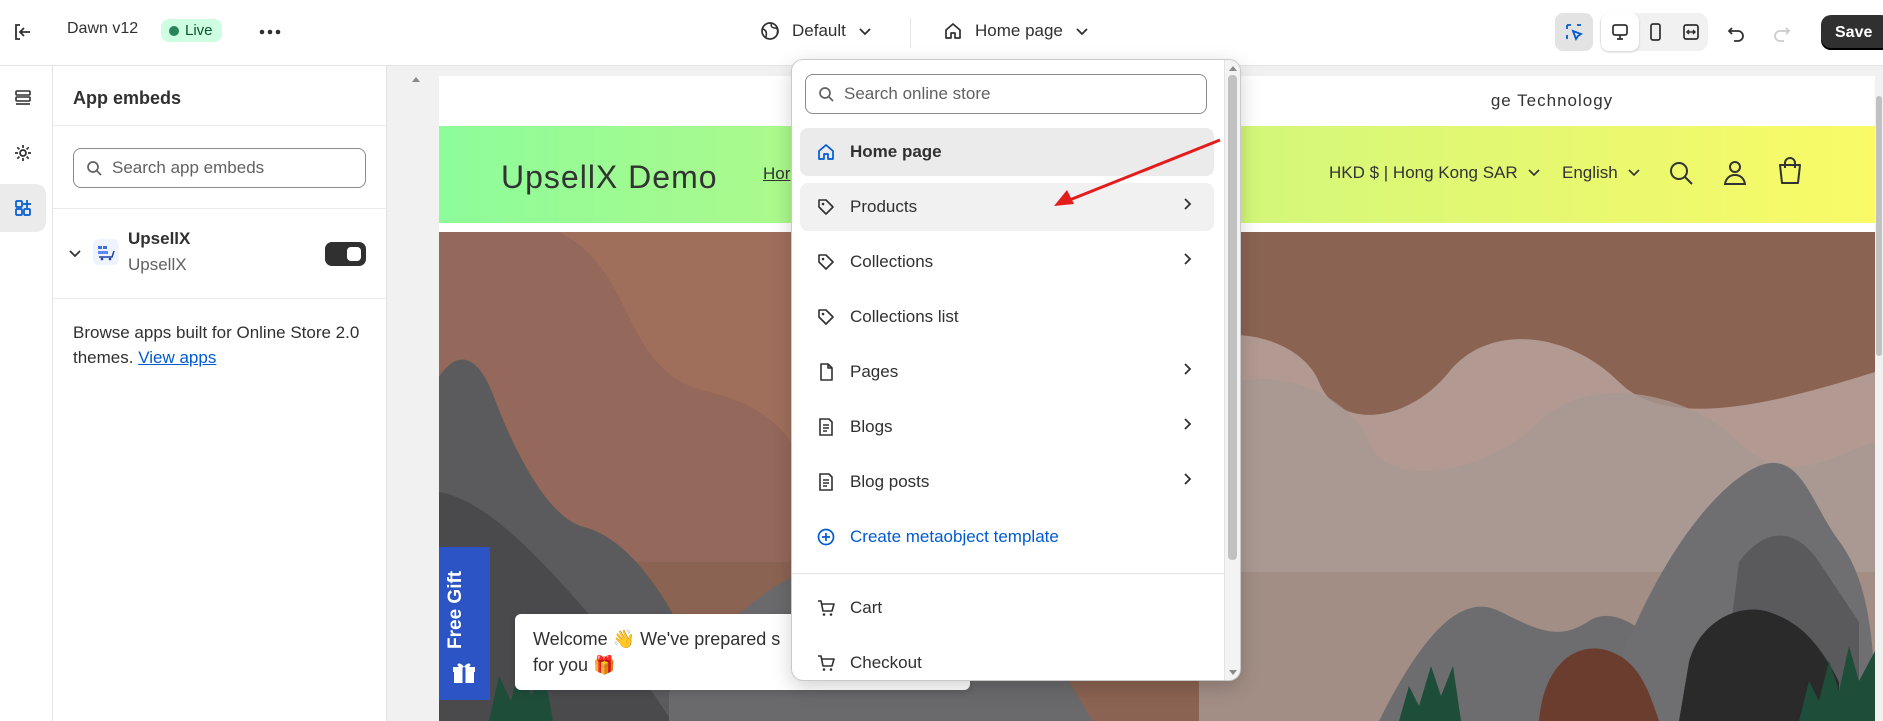  I want to click on exit-icon, so click(22, 32).